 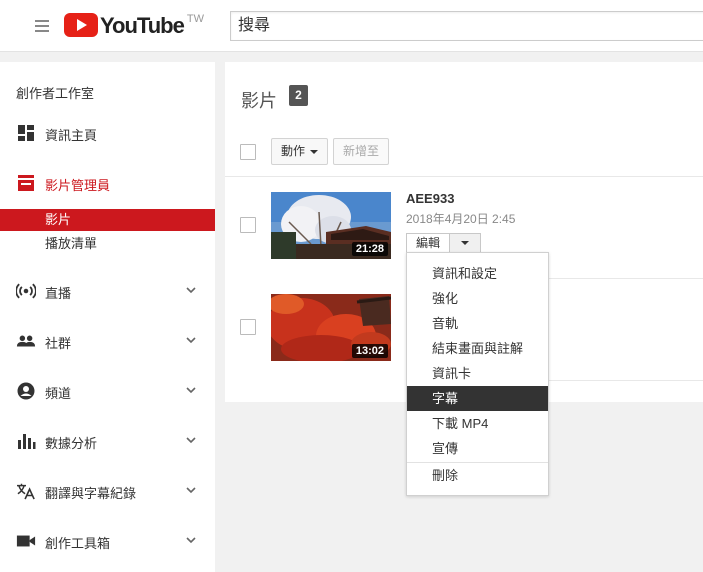 I want to click on sidebar-item-translations: 翻譯與字幕紀錄, so click(x=107, y=491).